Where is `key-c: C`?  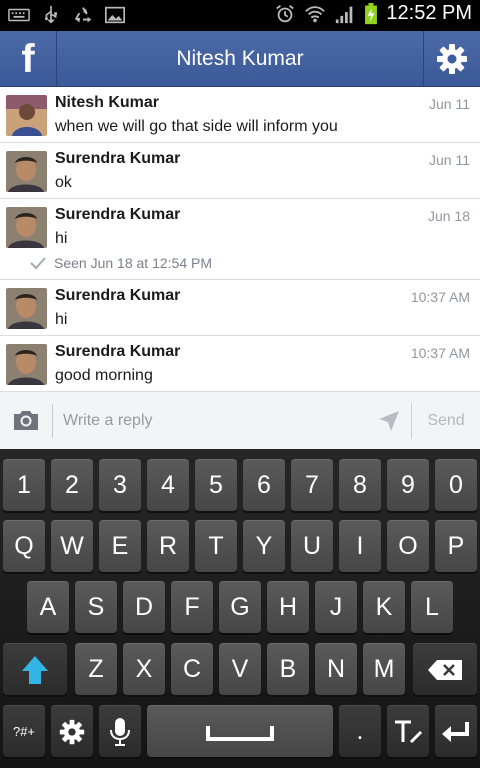
key-c: C is located at coordinates (192, 669).